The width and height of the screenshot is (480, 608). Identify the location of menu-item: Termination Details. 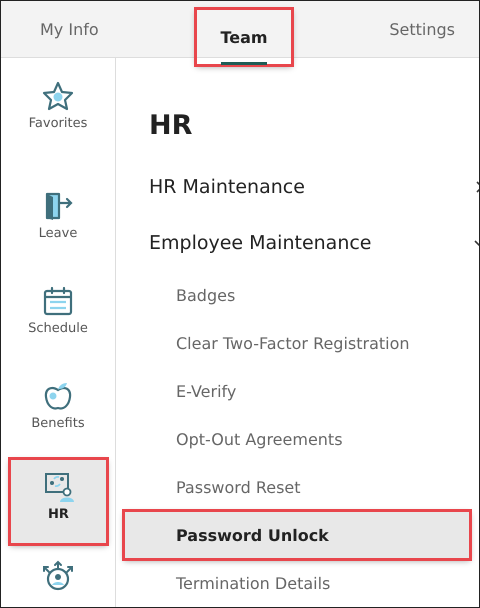
(297, 583).